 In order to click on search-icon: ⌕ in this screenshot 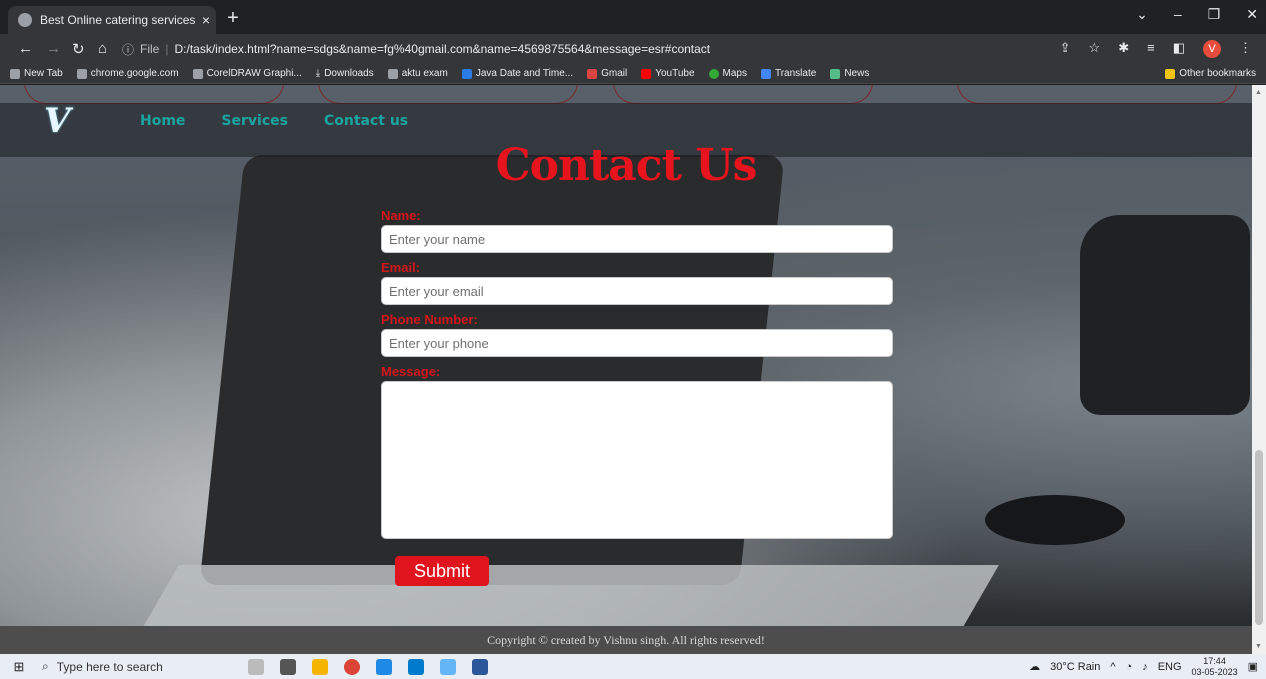, I will do `click(45, 666)`.